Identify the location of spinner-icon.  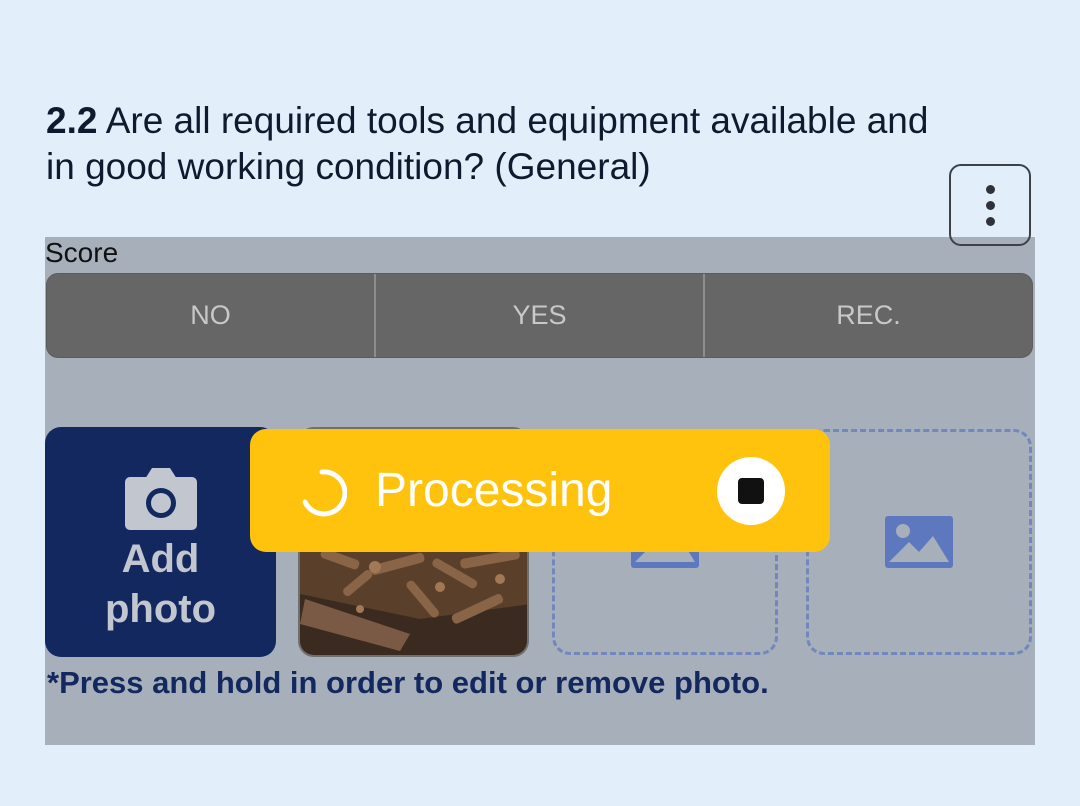
(324, 493).